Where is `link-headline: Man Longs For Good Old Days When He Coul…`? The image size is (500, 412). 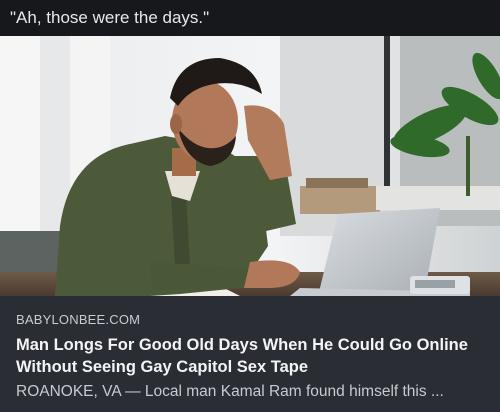 link-headline: Man Longs For Good Old Days When He Coul… is located at coordinates (252, 356).